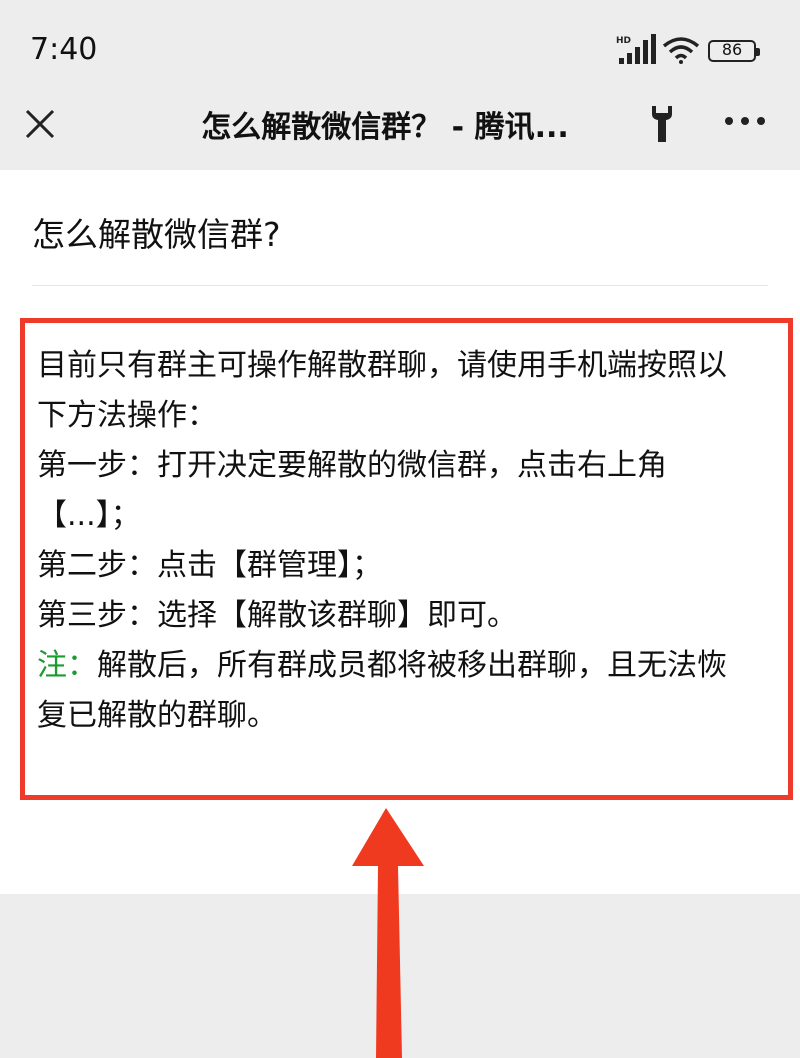 The width and height of the screenshot is (800, 1058). What do you see at coordinates (277, 615) in the screenshot?
I see `body-line: 第三步：选择【解散该群聊】即可。` at bounding box center [277, 615].